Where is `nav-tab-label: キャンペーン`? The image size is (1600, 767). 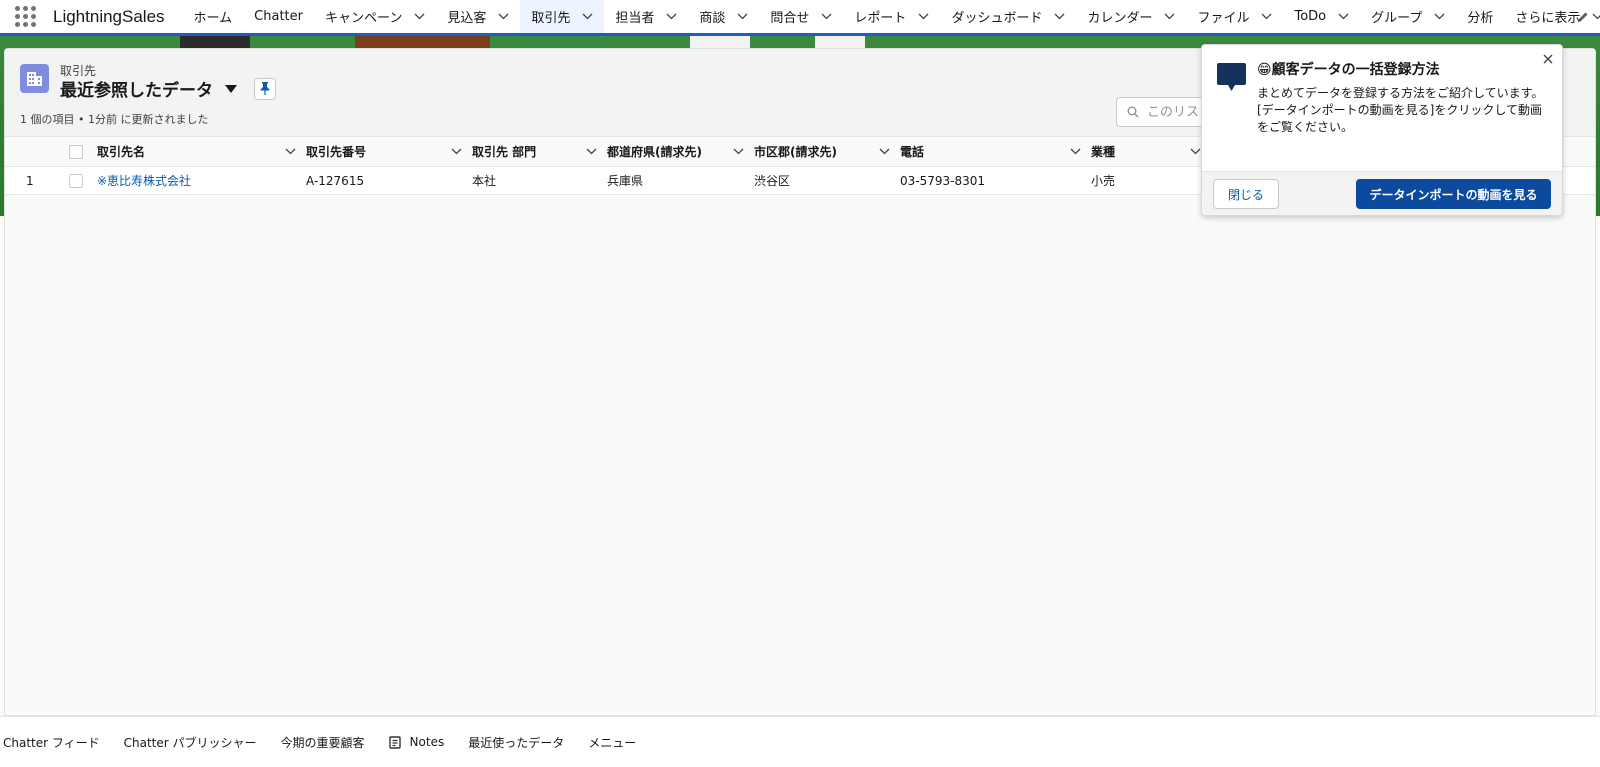
nav-tab-label: キャンペーン is located at coordinates (363, 18).